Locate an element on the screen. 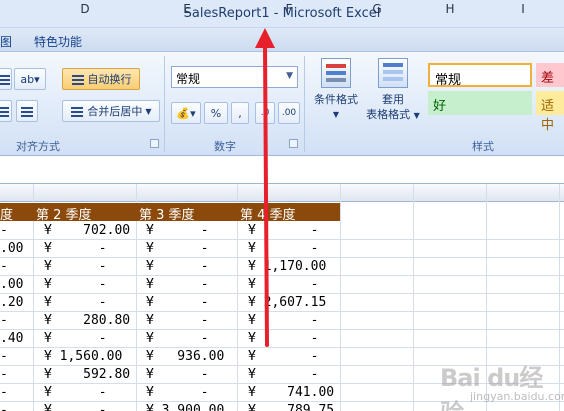  table-cell: ¥ 280.80 is located at coordinates (87, 320).